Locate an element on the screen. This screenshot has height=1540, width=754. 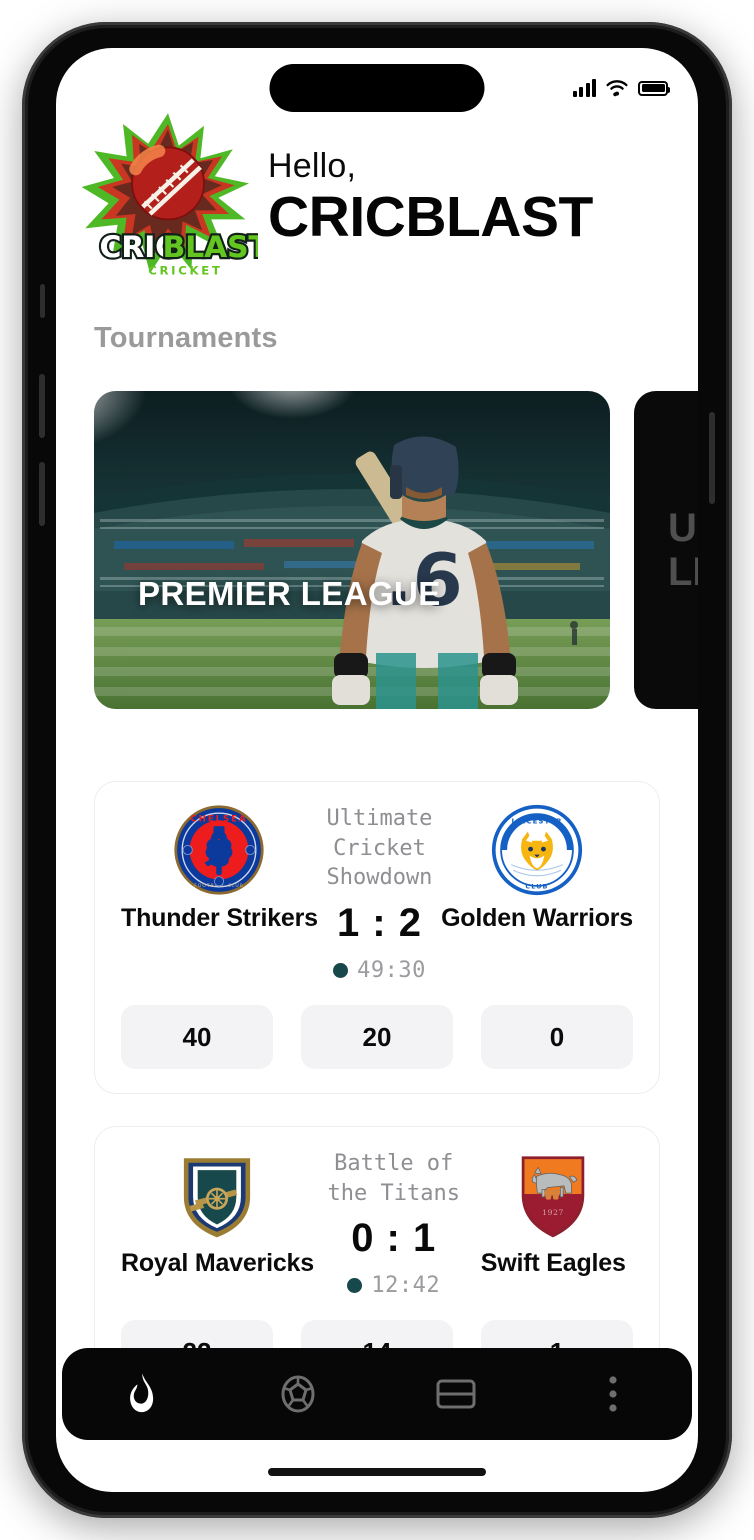
greeting-block: Hello, CRICBLAST is located at coordinates (430, 196).